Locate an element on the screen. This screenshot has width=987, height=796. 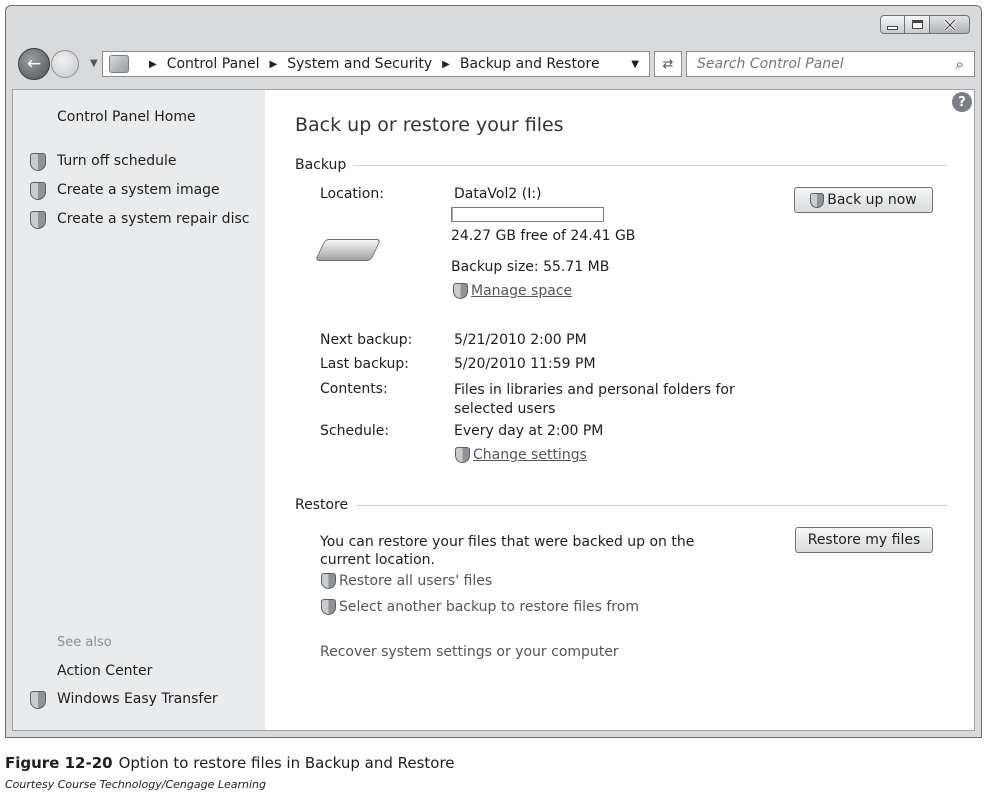
close-button is located at coordinates (950, 24).